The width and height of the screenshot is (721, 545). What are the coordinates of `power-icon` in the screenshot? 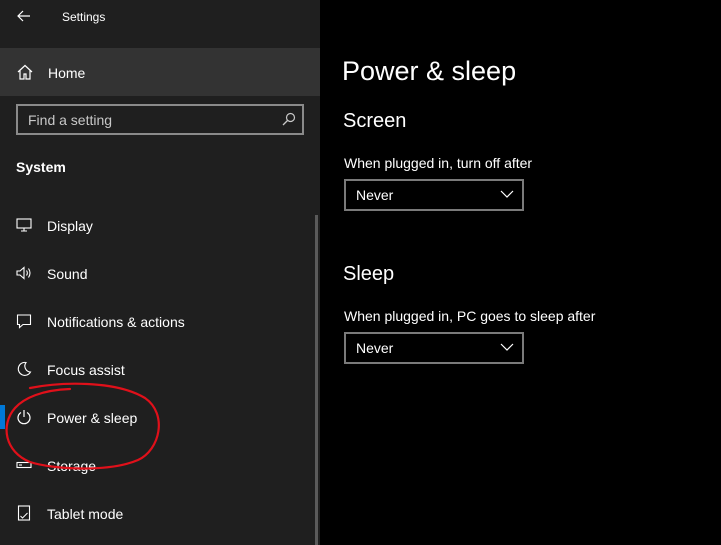 It's located at (24, 417).